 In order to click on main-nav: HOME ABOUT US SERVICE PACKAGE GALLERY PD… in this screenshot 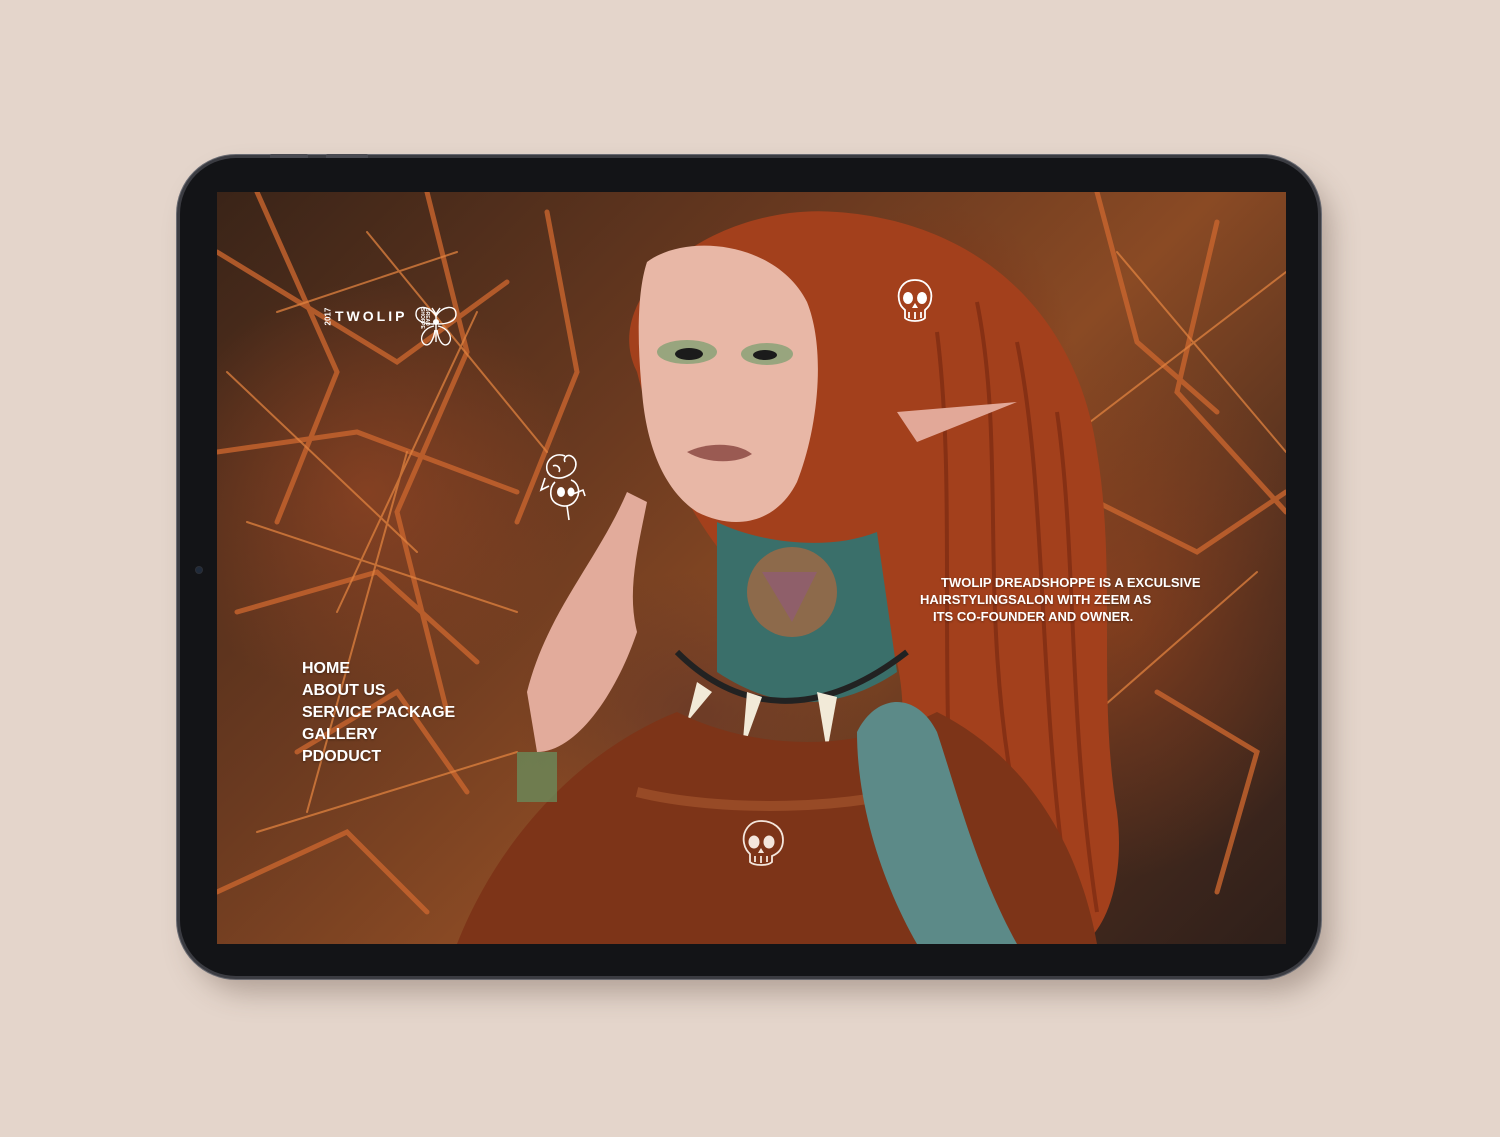, I will do `click(378, 713)`.